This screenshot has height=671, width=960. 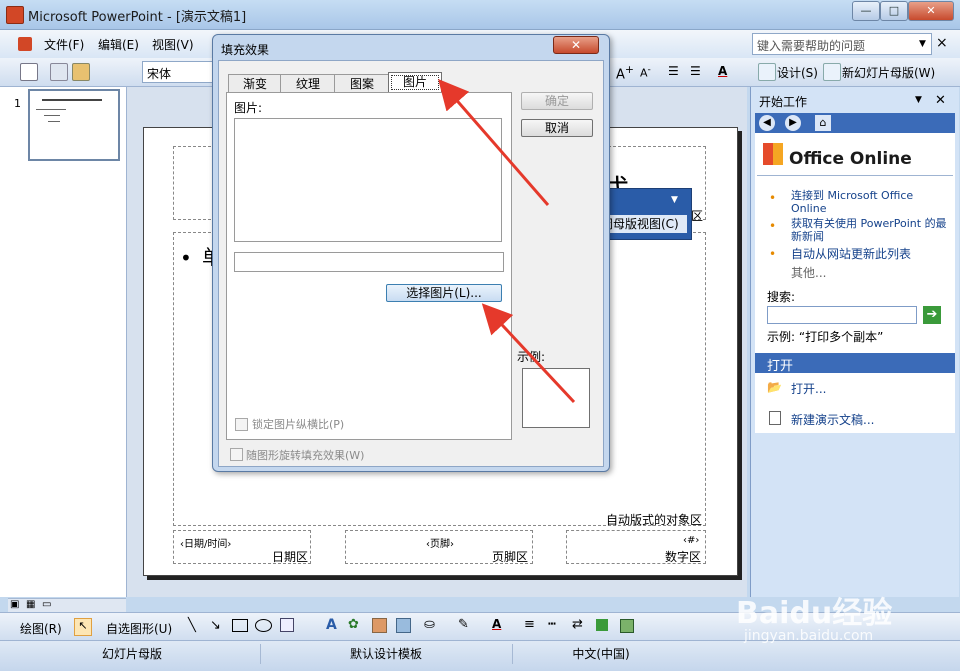 What do you see at coordinates (385, 654) in the screenshot?
I see `status-template: 默认设计模板` at bounding box center [385, 654].